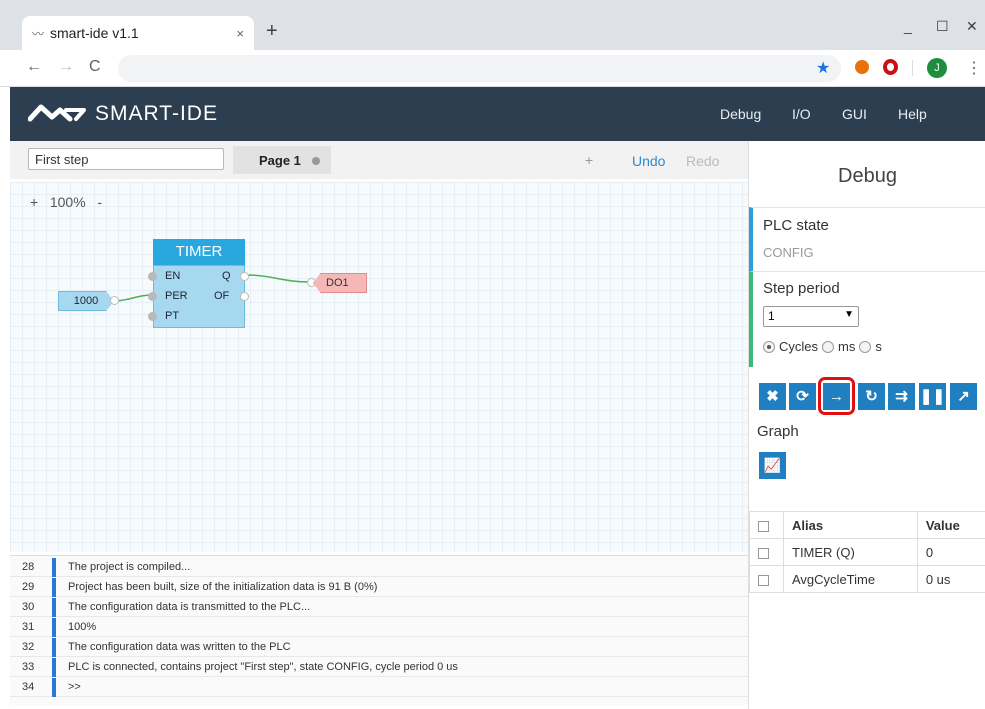  Describe the element at coordinates (901, 396) in the screenshot. I see `run-button: ⇉` at that location.